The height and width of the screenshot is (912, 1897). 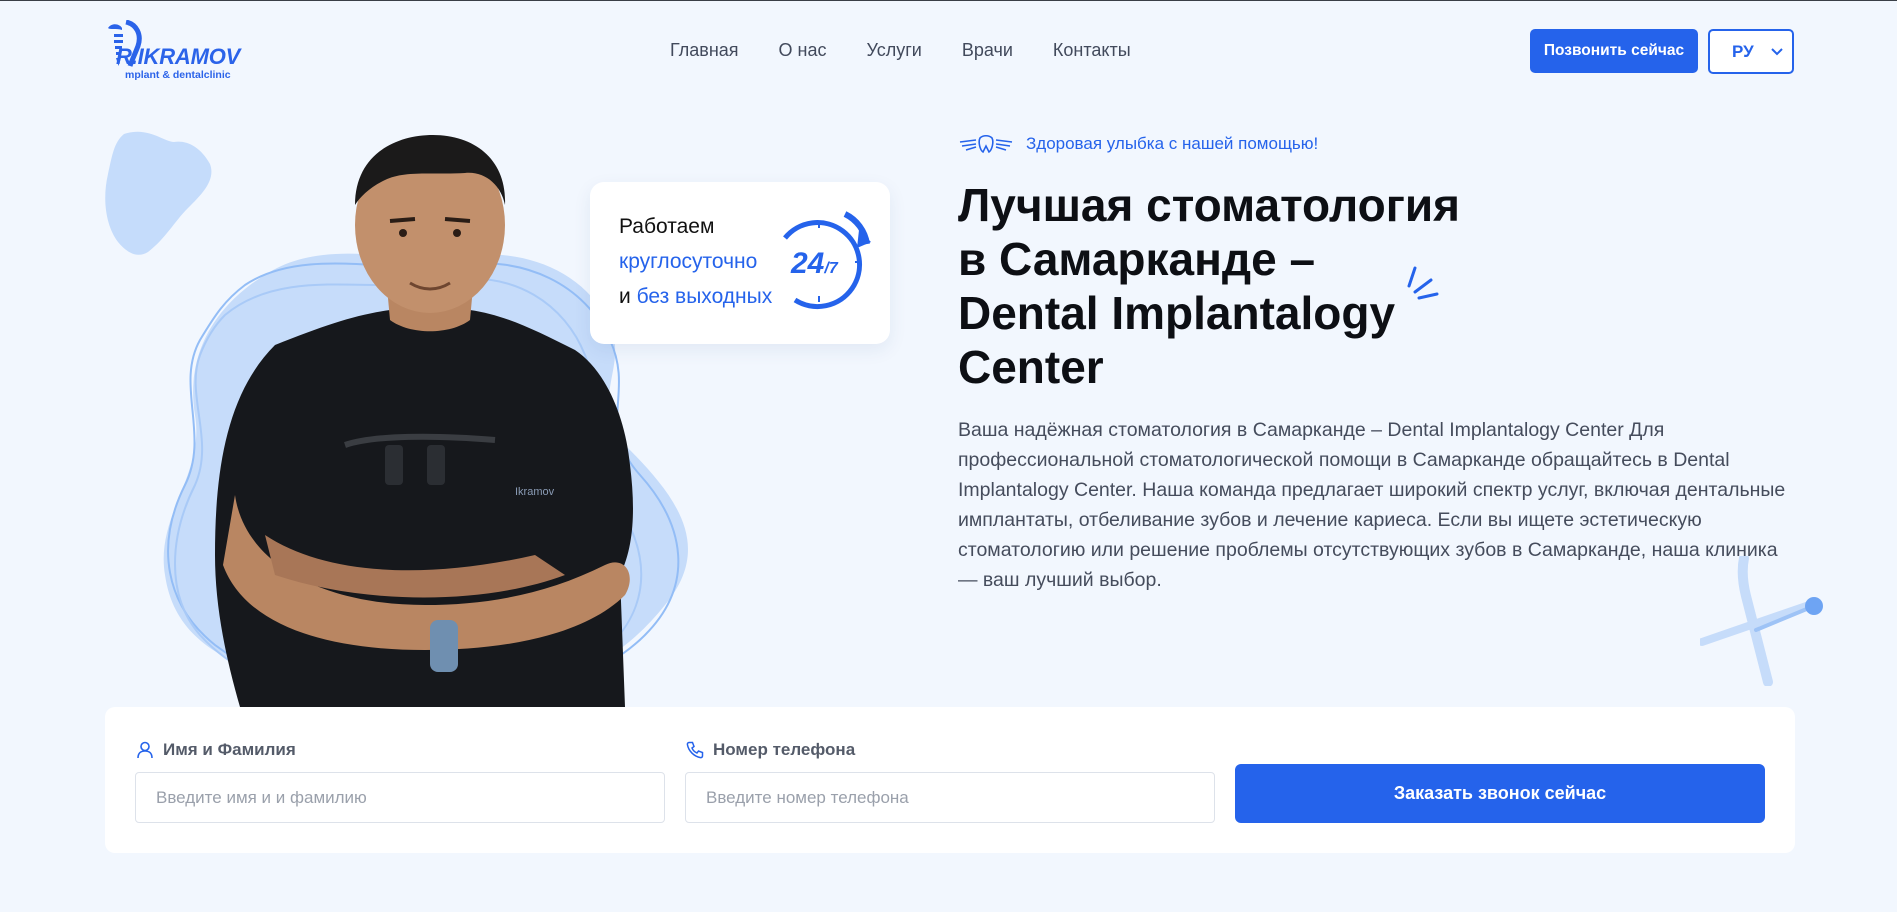 I want to click on badge-line3: и без выходных, so click(x=695, y=297).